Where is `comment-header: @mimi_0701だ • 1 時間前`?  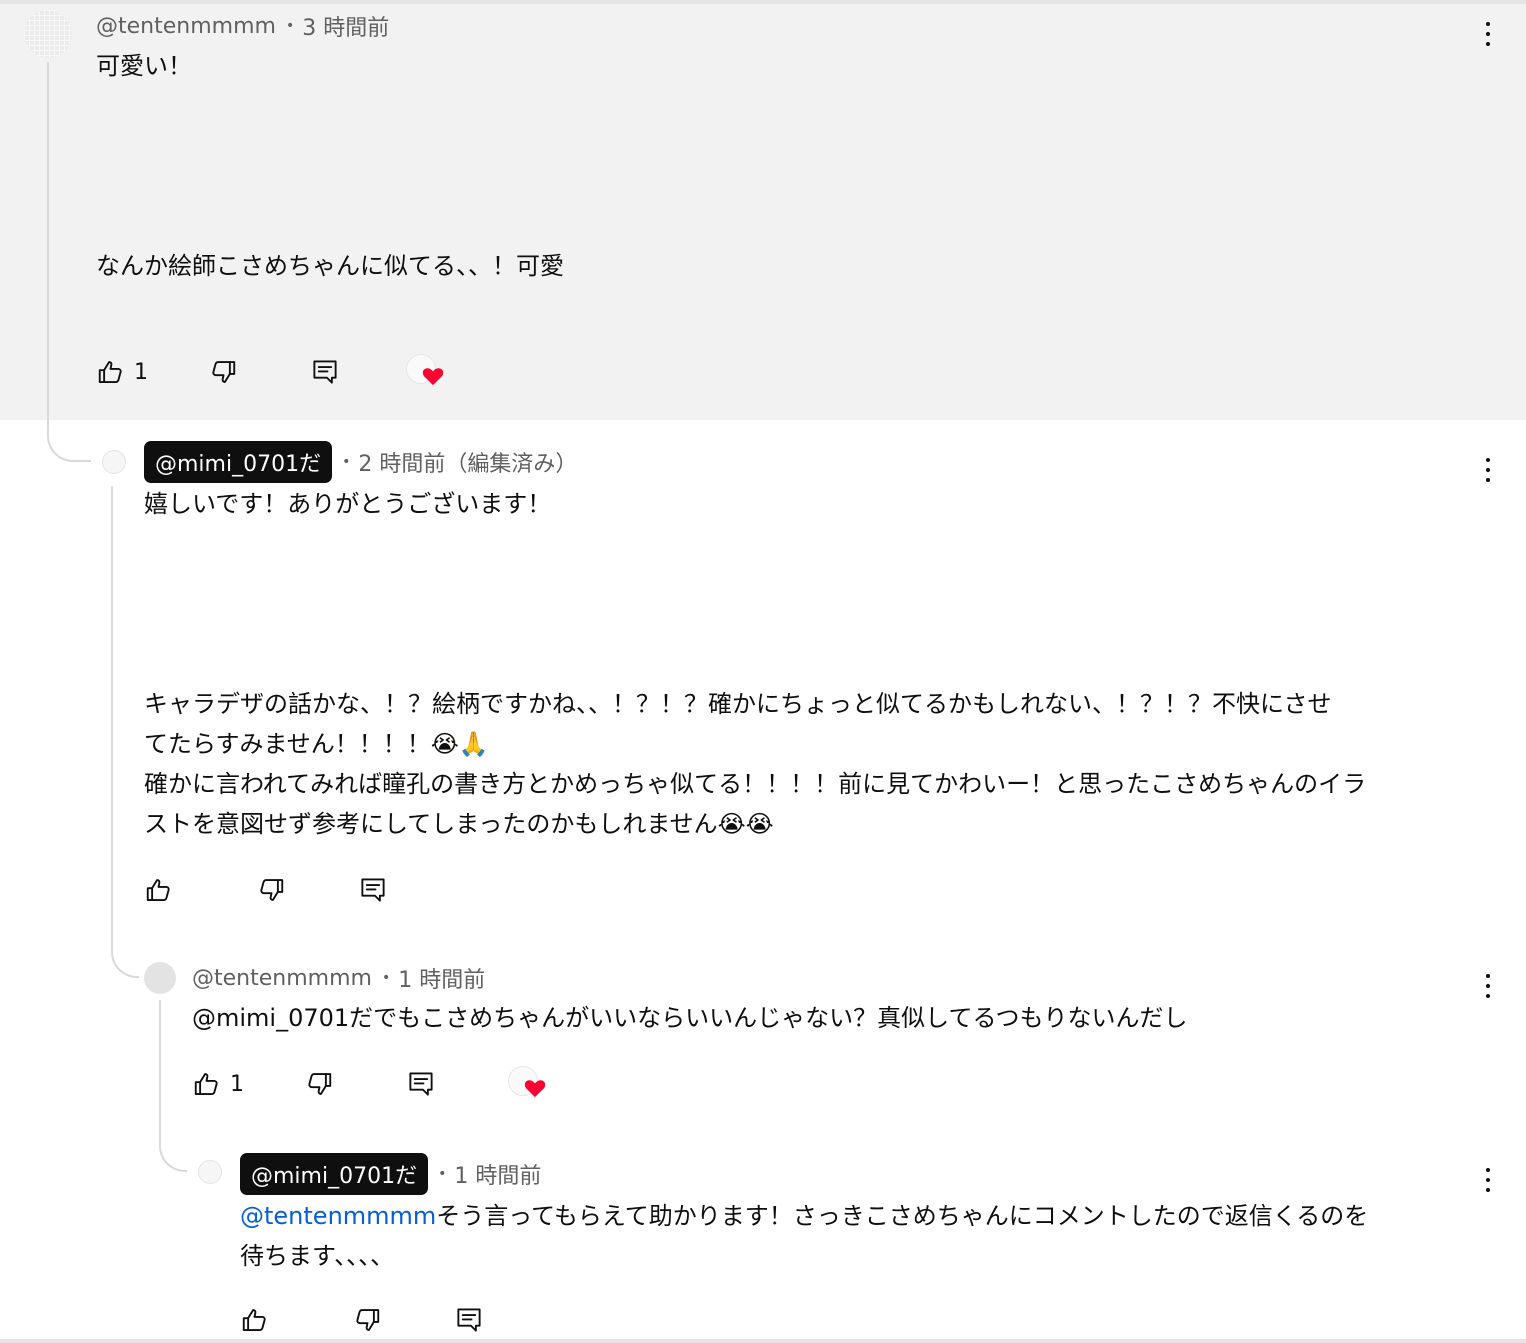
comment-header: @mimi_0701だ • 1 時間前 is located at coordinates (390, 1174).